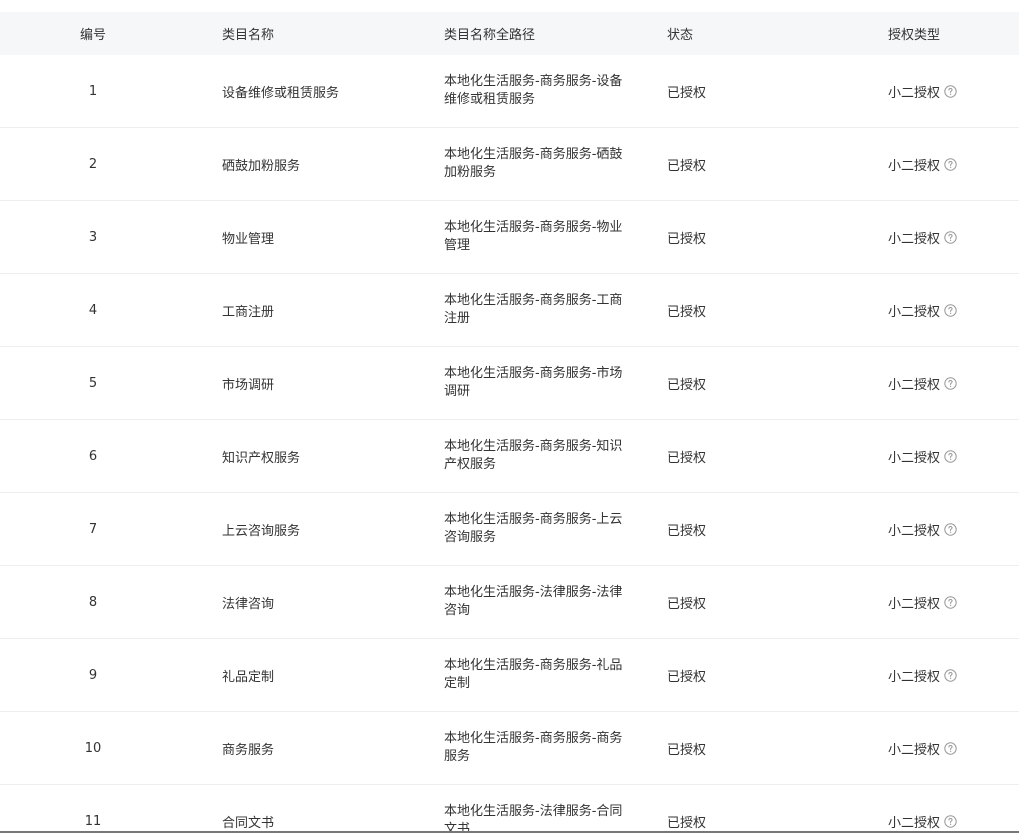 The image size is (1019, 833). What do you see at coordinates (248, 604) in the screenshot?
I see `cell-name: 法律咨询` at bounding box center [248, 604].